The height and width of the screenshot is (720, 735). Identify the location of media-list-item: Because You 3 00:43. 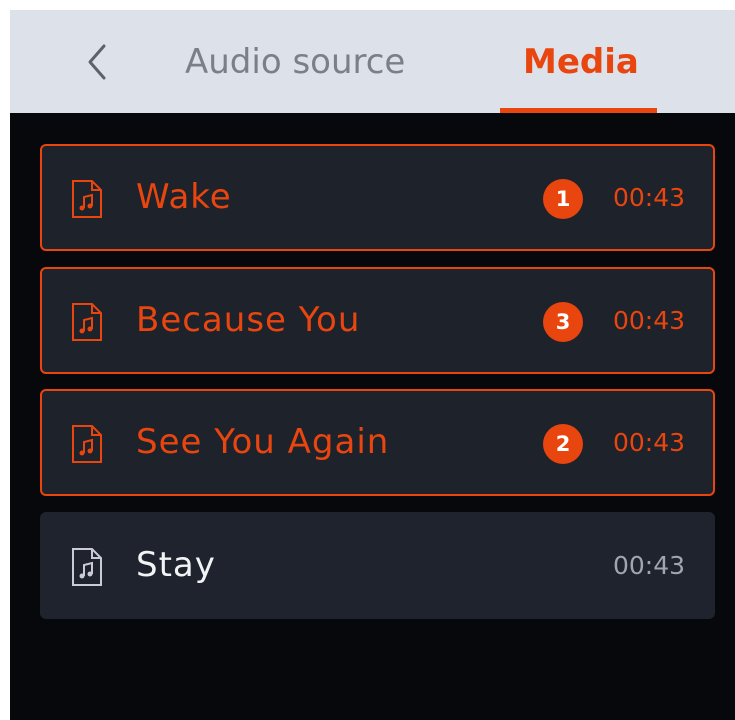
(377, 320).